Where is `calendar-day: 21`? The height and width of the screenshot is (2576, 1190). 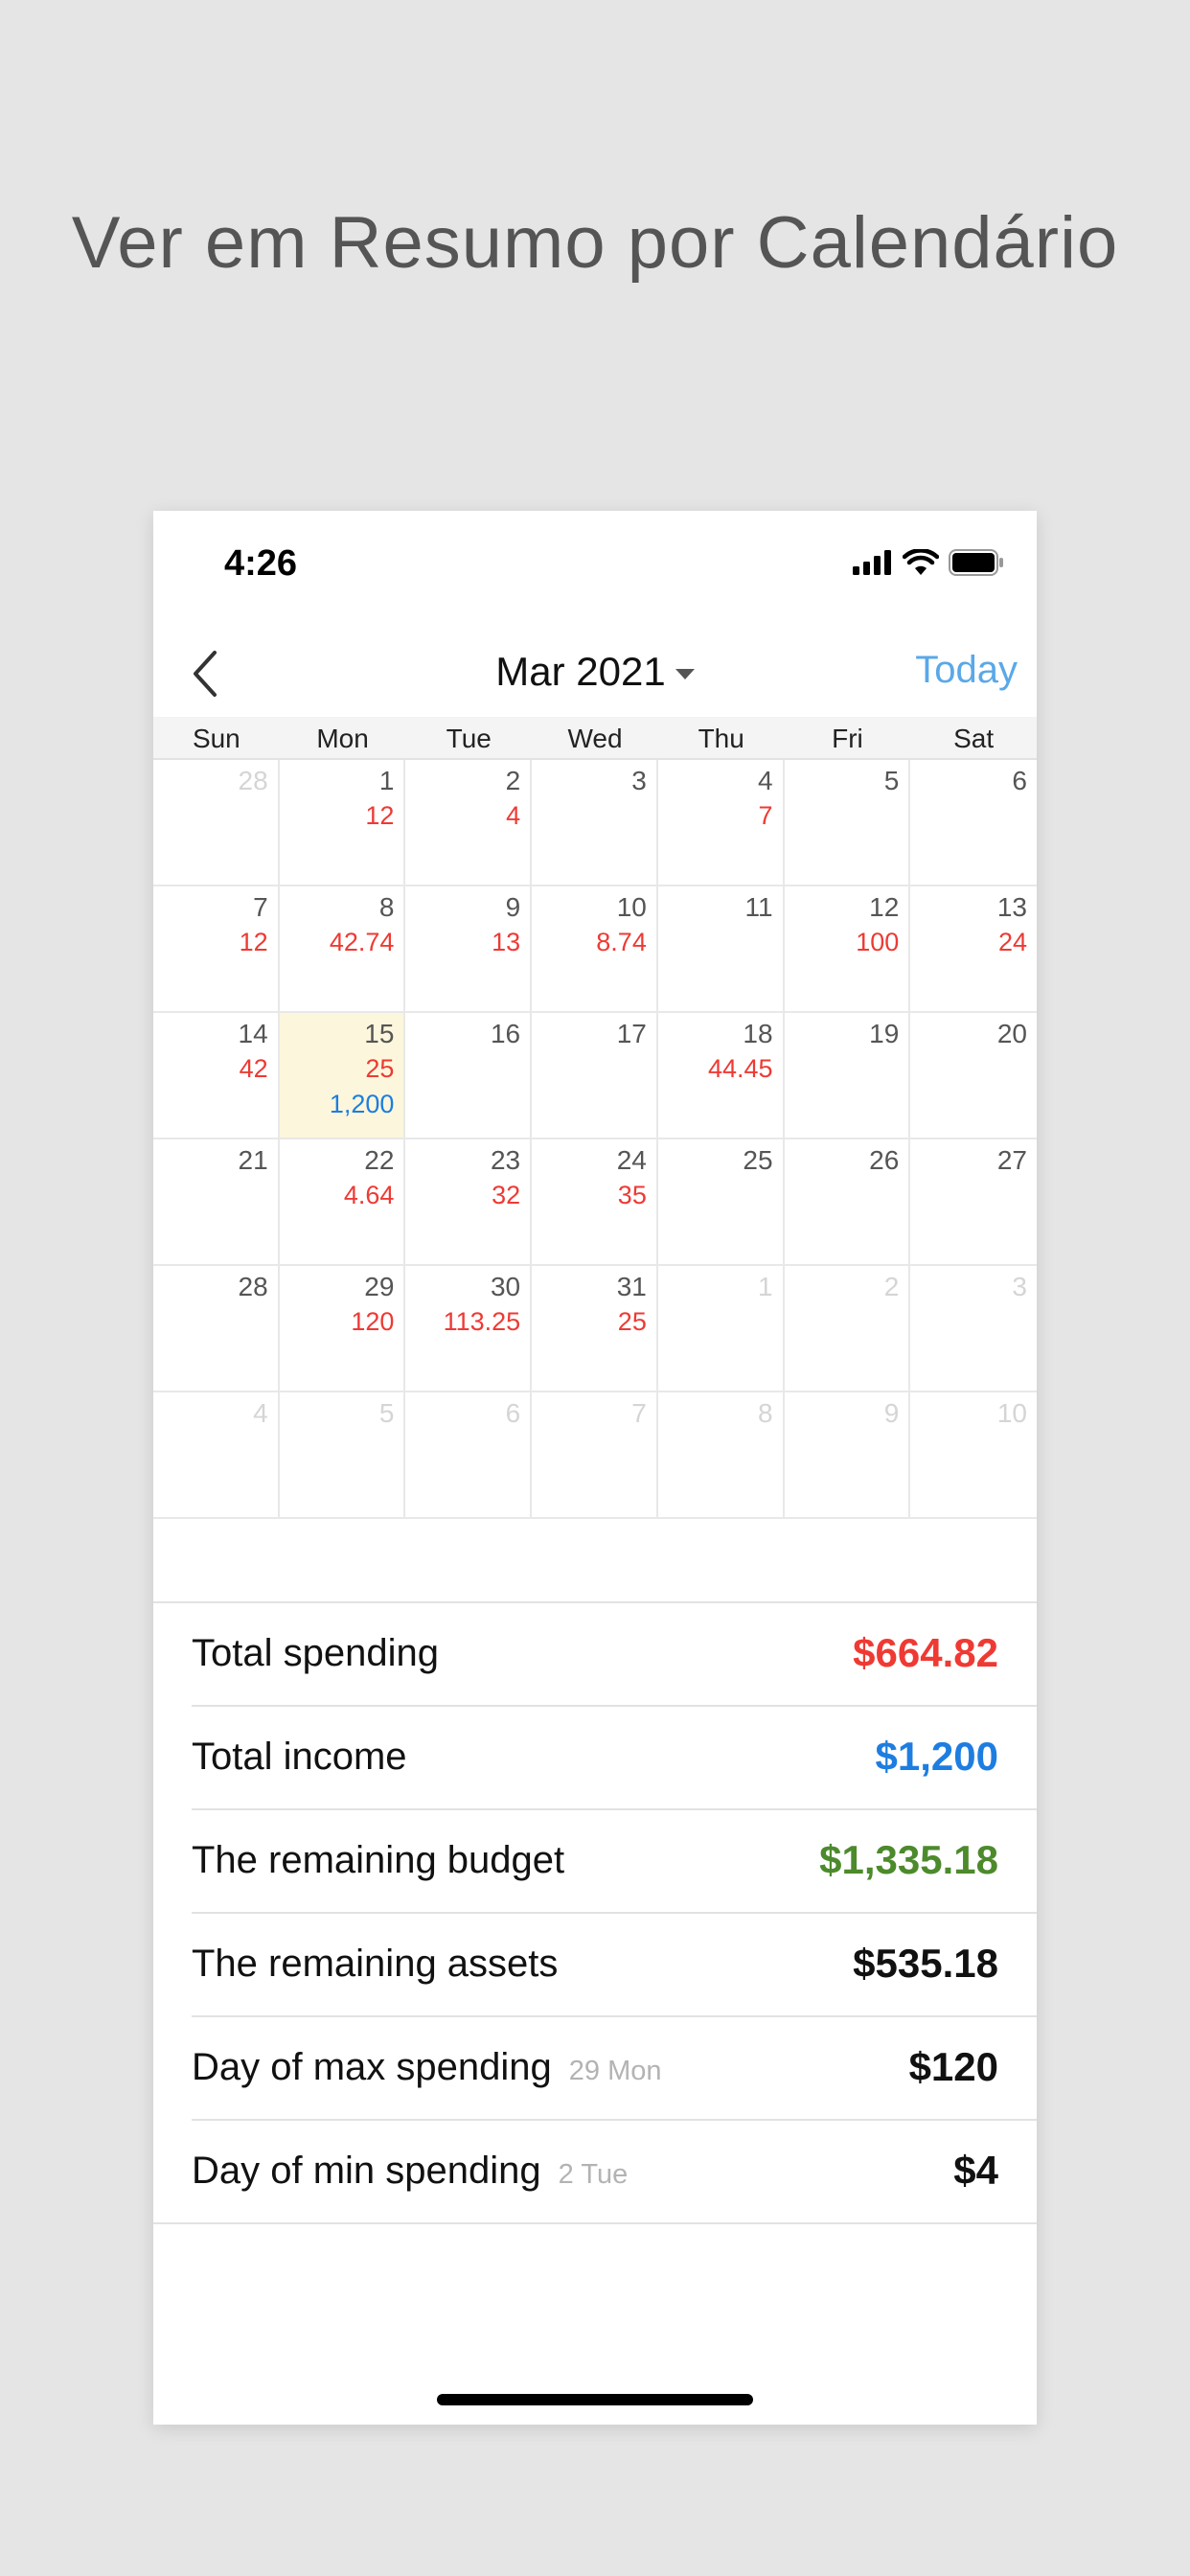
calendar-day: 21 is located at coordinates (217, 1202).